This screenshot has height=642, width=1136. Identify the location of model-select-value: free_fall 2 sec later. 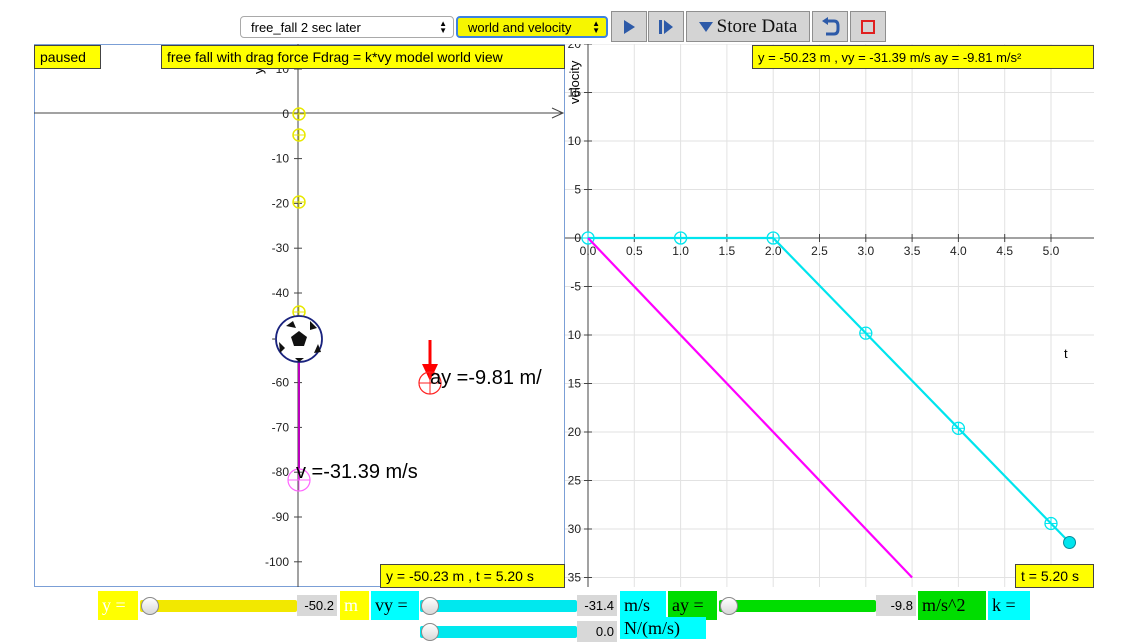
(306, 27).